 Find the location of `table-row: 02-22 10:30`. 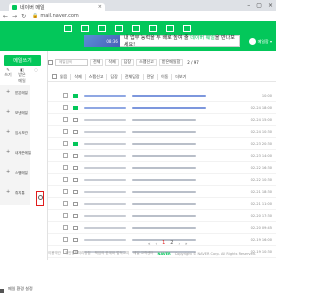

table-row: 02-22 10:30 is located at coordinates (162, 180).